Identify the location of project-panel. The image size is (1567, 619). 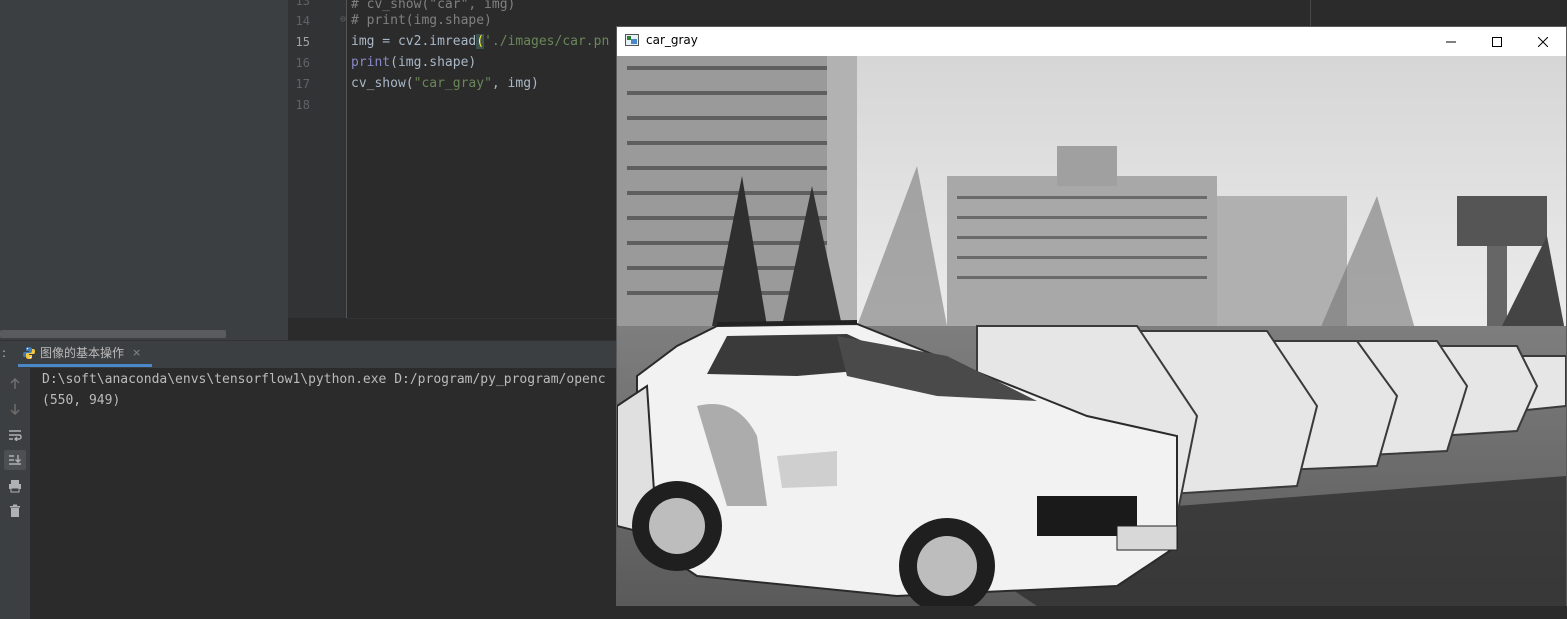
(144, 170).